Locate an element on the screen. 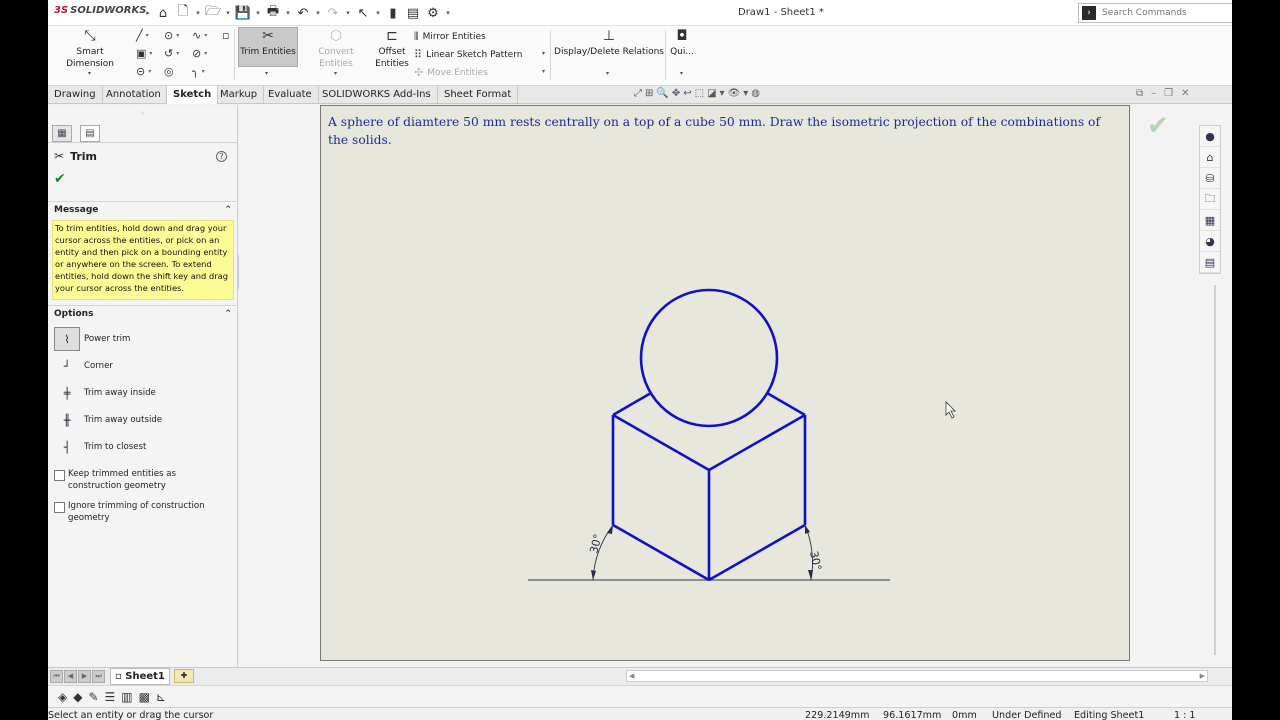  hide-show-edges-icon: ▥ is located at coordinates (126, 697).